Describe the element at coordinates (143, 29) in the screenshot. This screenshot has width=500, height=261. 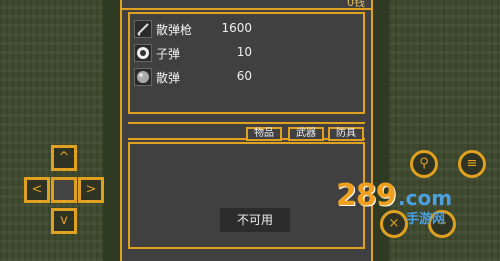
I see `shotgun-icon` at that location.